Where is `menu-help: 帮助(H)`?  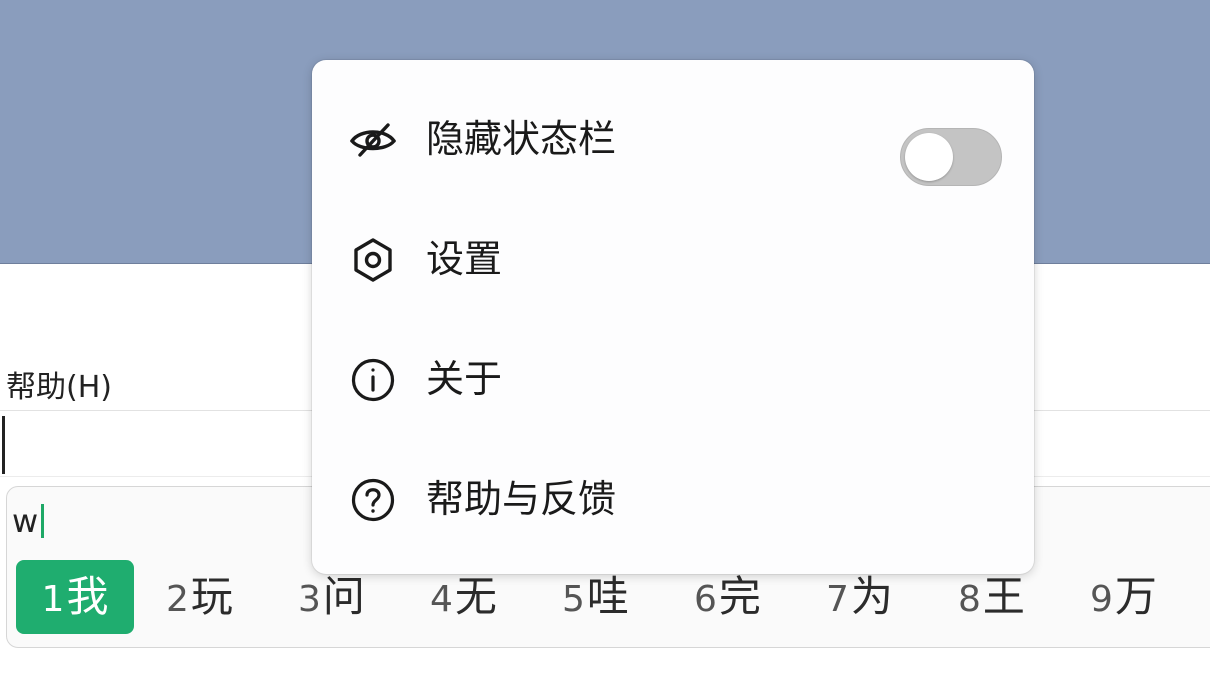 menu-help: 帮助(H) is located at coordinates (59, 384).